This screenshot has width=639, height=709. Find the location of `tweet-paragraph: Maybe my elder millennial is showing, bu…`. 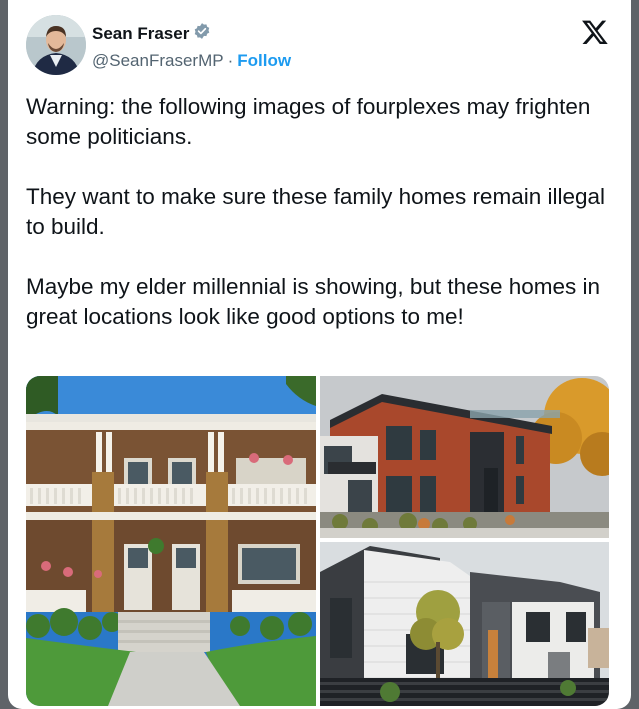

tweet-paragraph: Maybe my elder millennial is showing, bu… is located at coordinates (313, 301).